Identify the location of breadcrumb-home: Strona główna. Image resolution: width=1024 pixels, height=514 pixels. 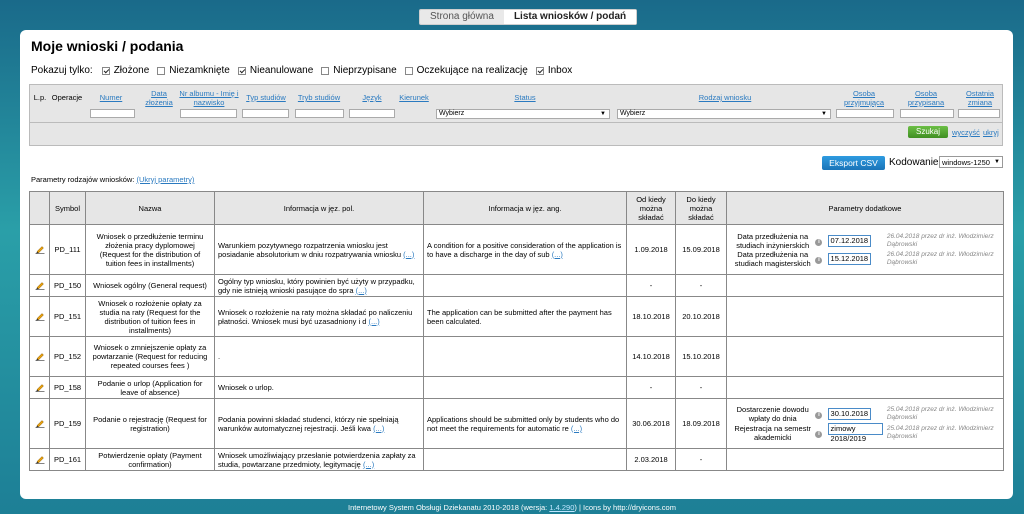
(462, 17).